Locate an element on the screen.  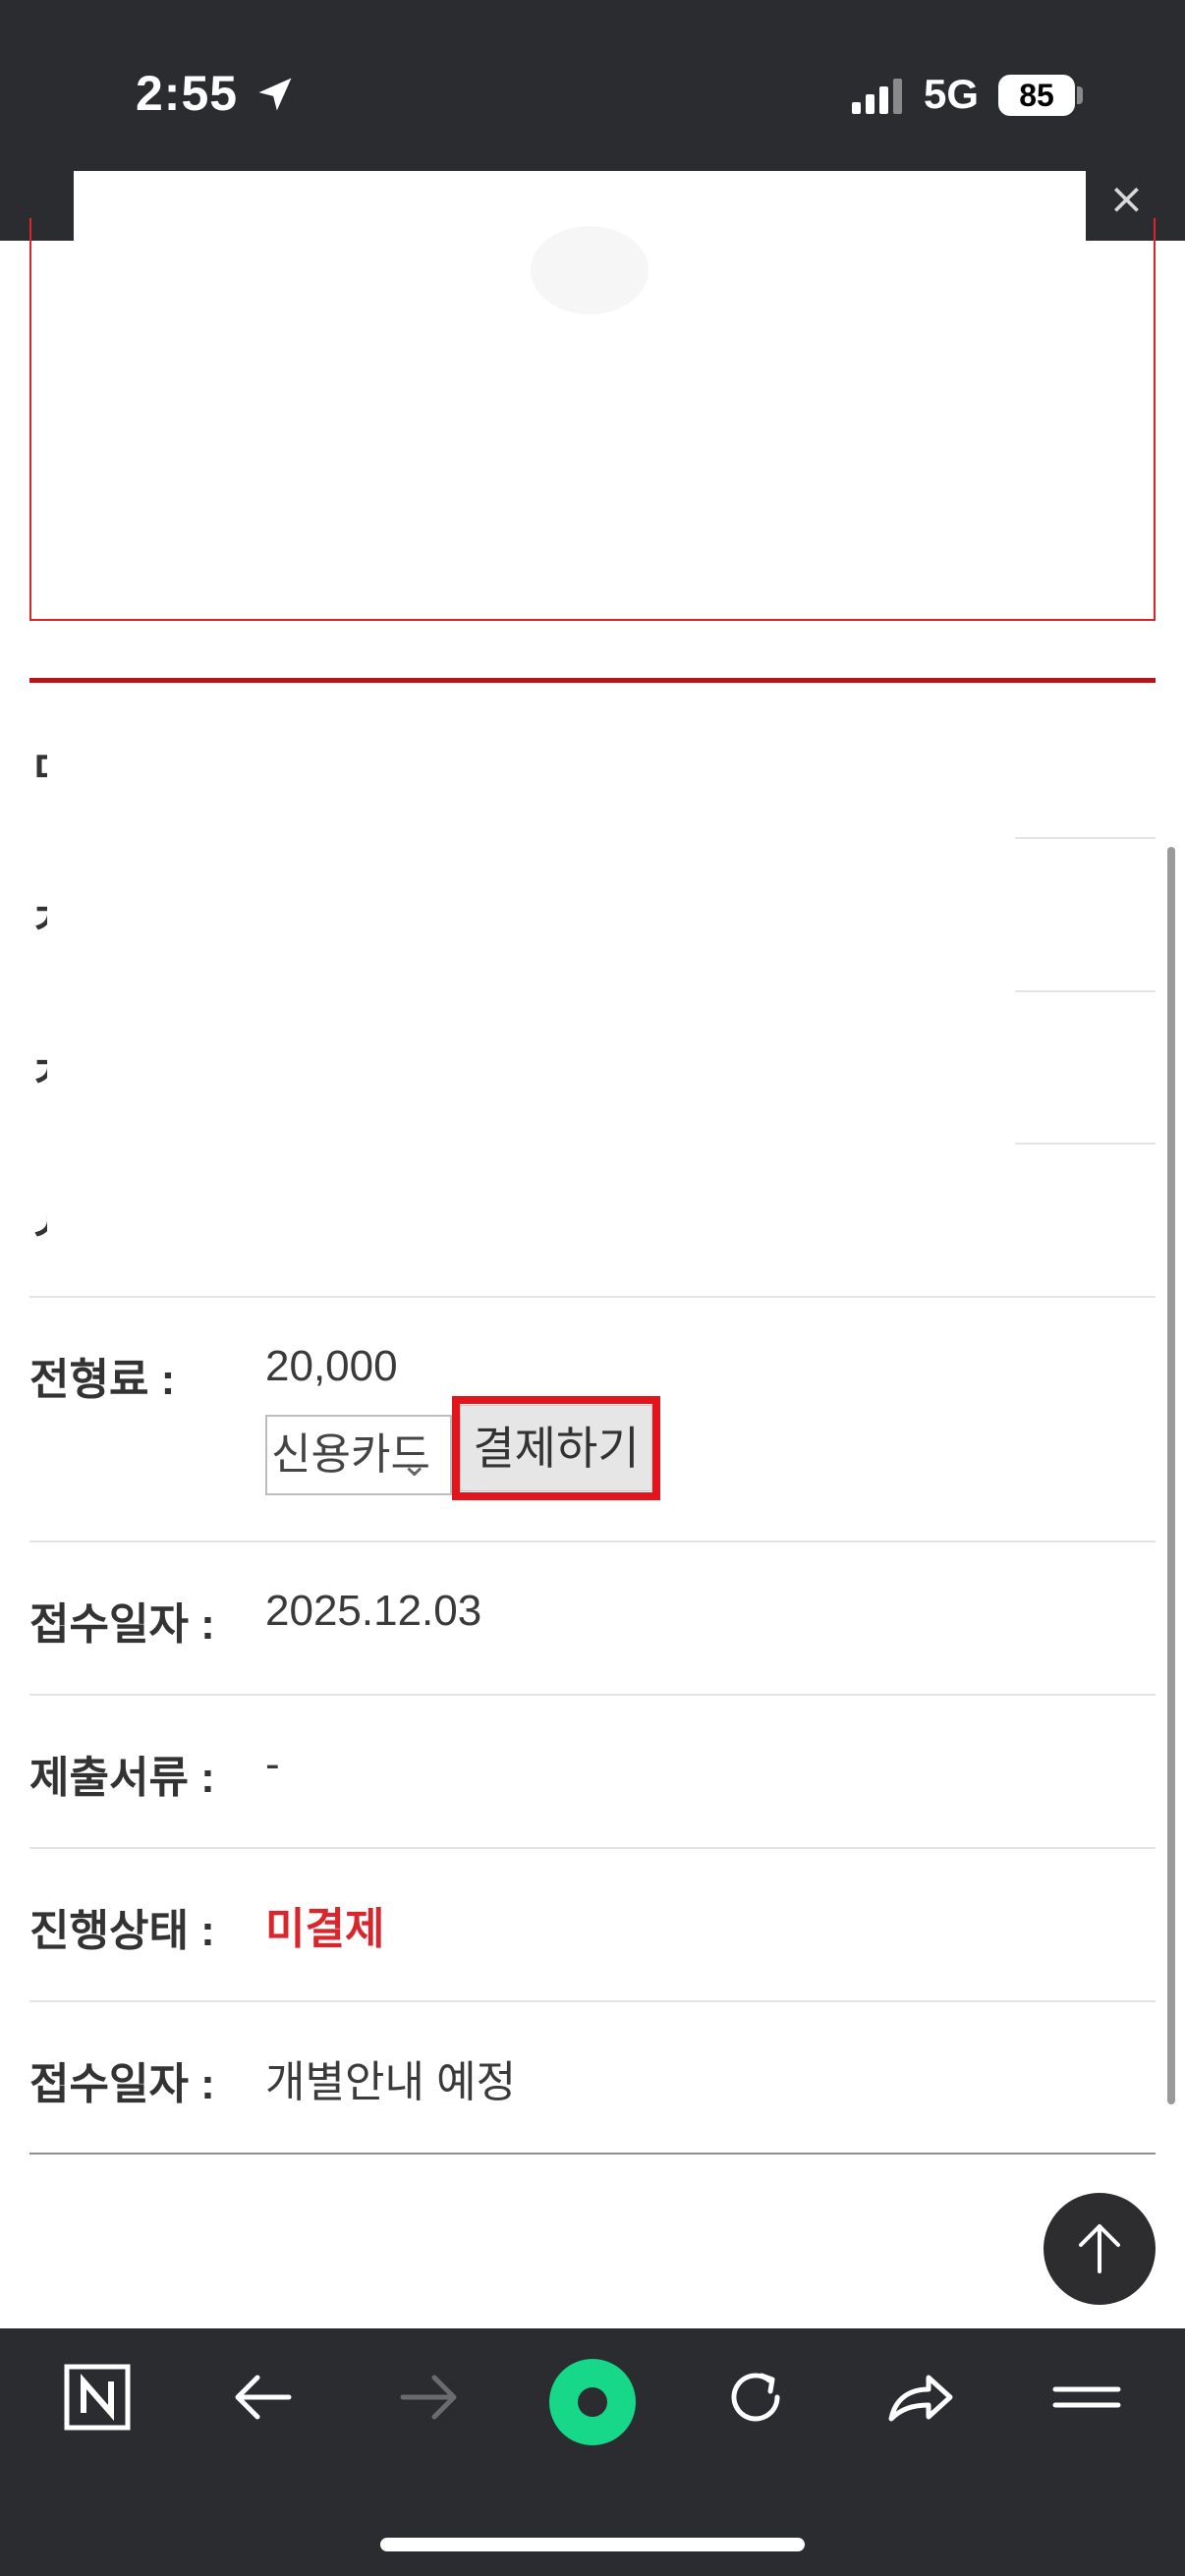
documents-label: 제출서류 : is located at coordinates (122, 1778).